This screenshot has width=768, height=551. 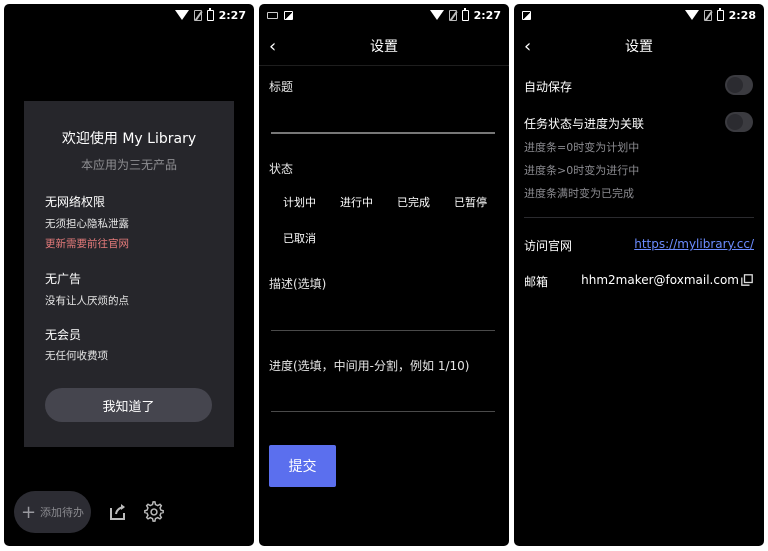 What do you see at coordinates (413, 202) in the screenshot?
I see `status-option-done: 已完成` at bounding box center [413, 202].